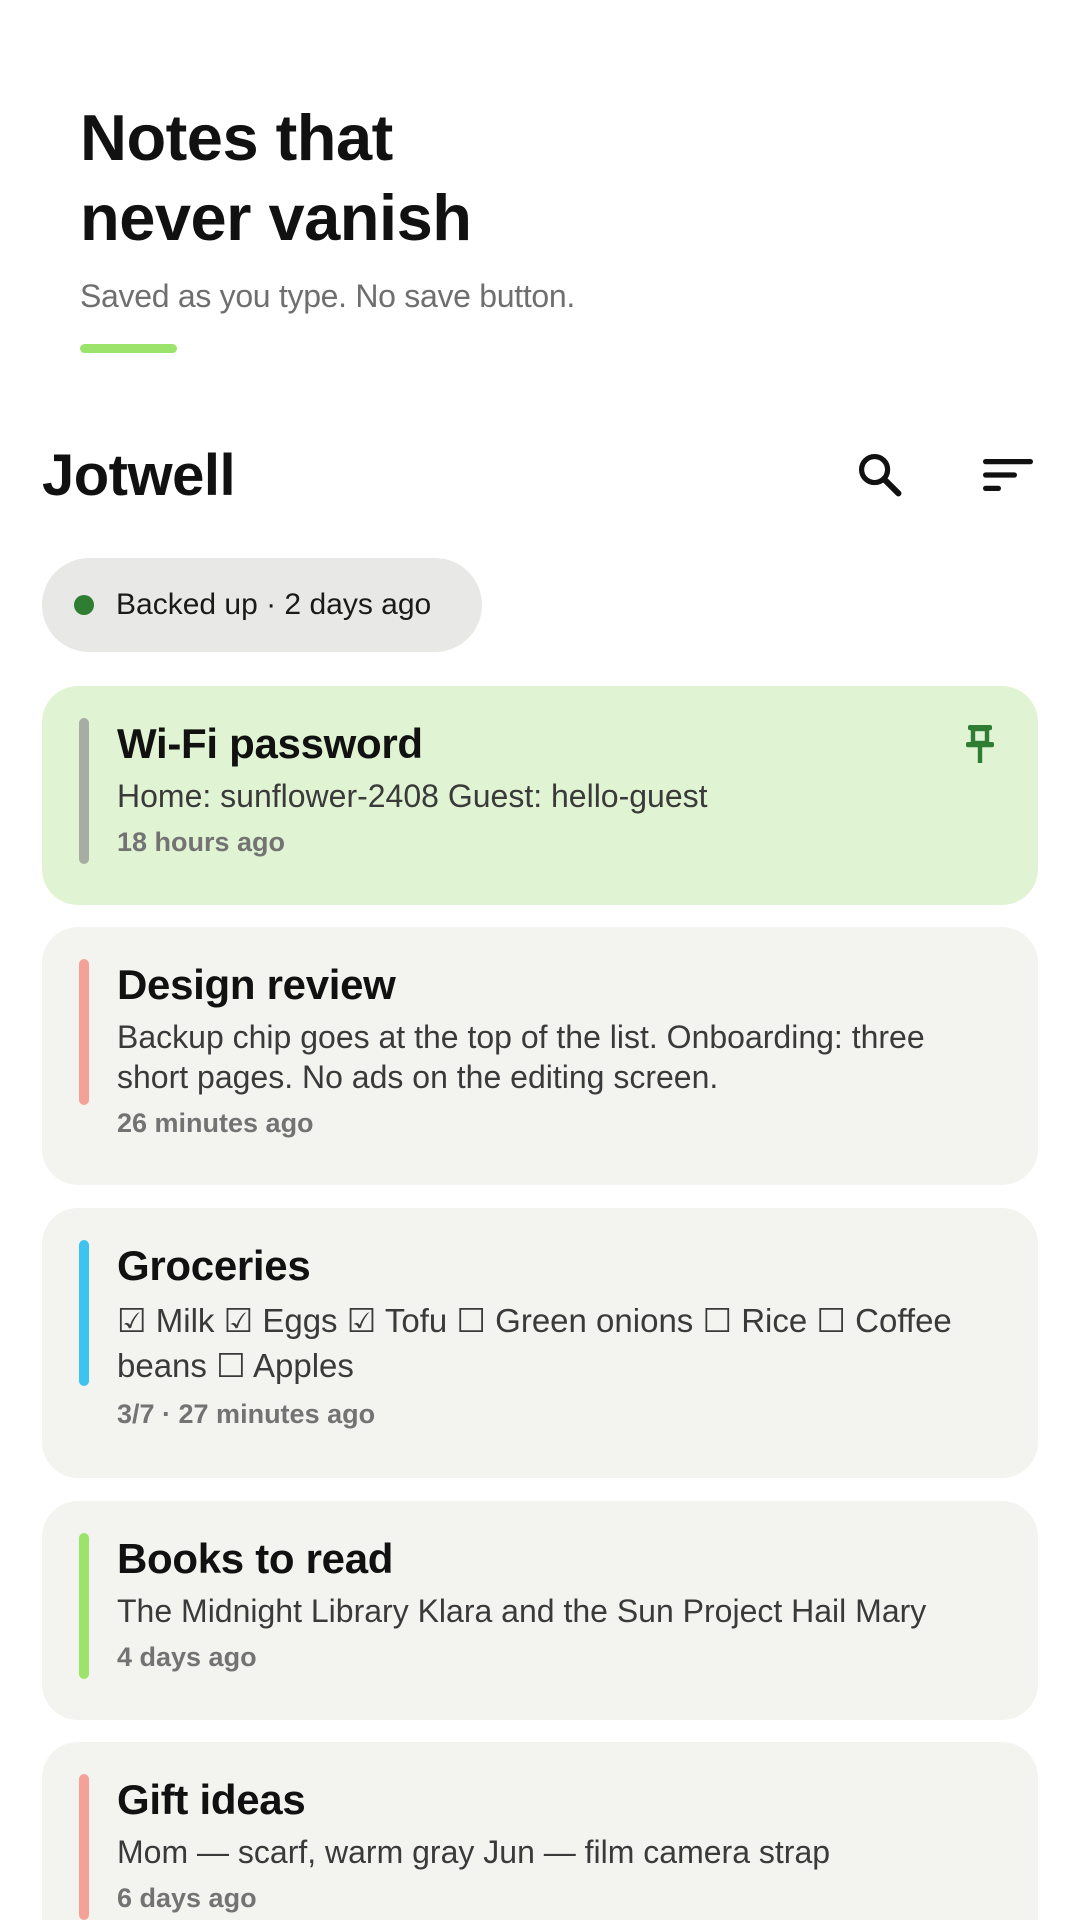 The width and height of the screenshot is (1080, 1920). I want to click on backup-status-chip: Backed up · 2 days ago, so click(262, 605).